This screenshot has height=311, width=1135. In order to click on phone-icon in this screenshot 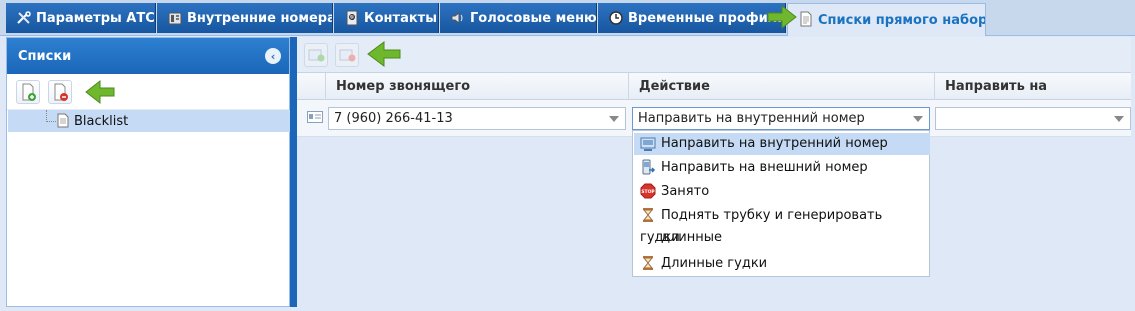, I will do `click(175, 18)`.